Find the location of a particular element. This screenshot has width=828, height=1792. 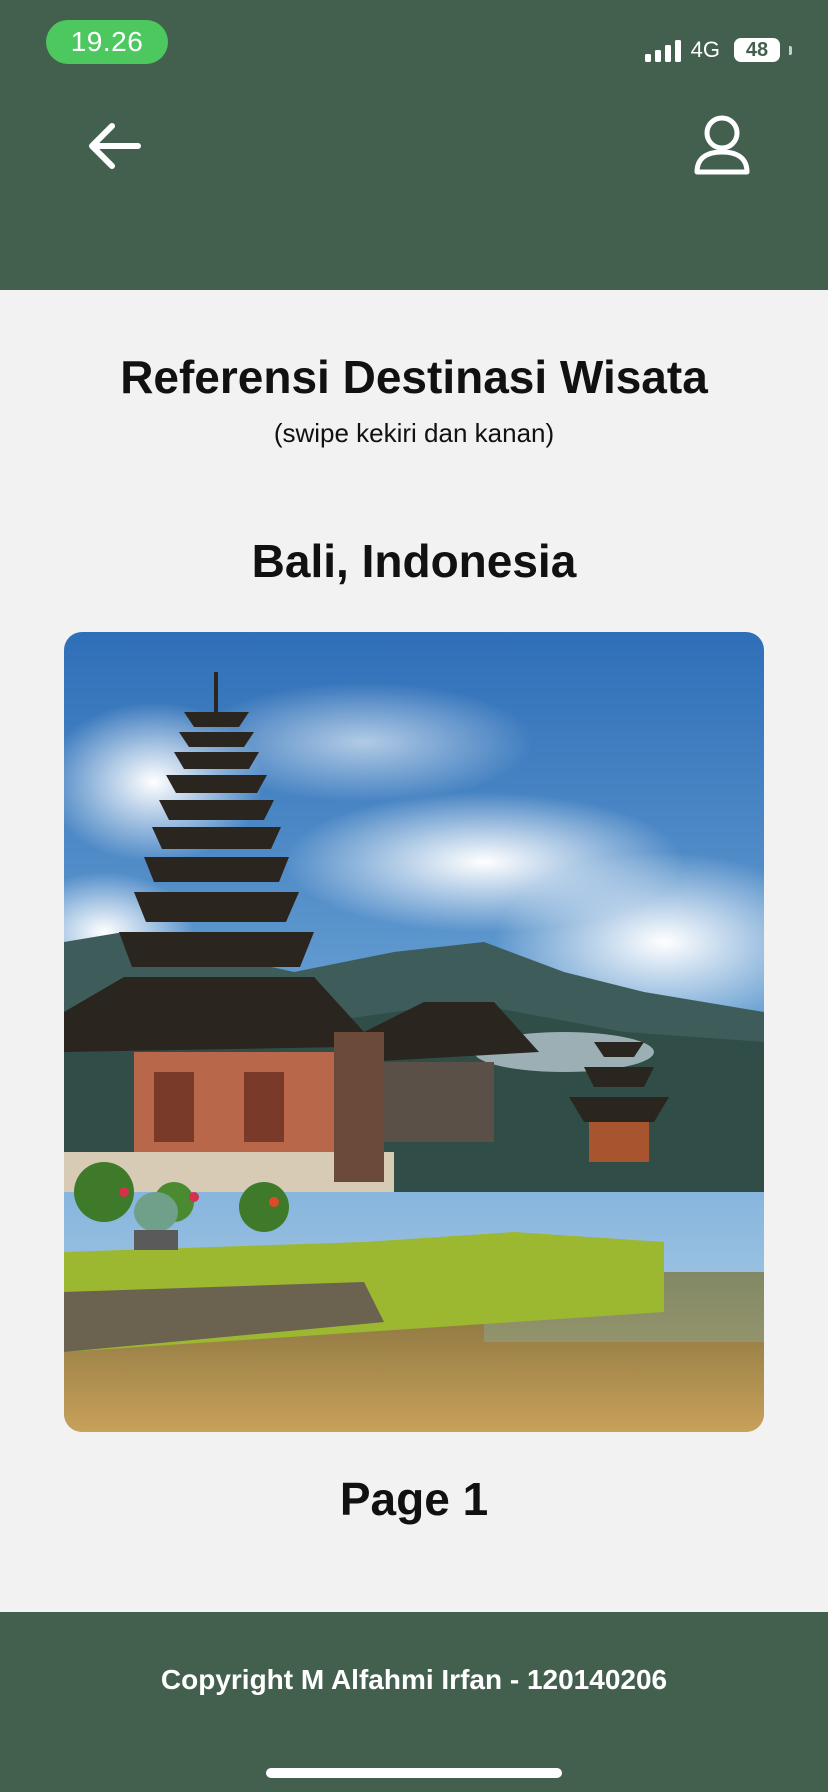

cellular-signal-icon is located at coordinates (662, 50).